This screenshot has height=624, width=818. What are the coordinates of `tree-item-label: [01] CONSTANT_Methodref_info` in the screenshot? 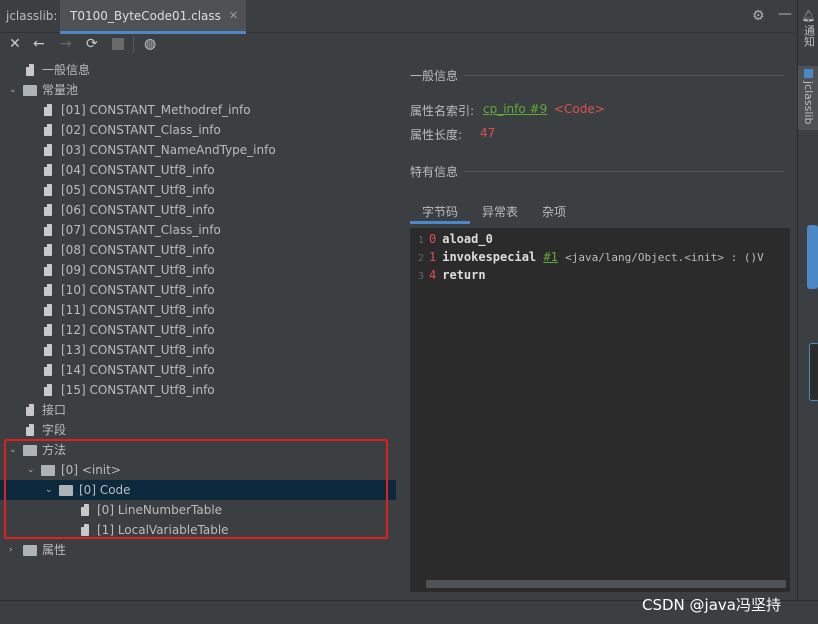 It's located at (156, 110).